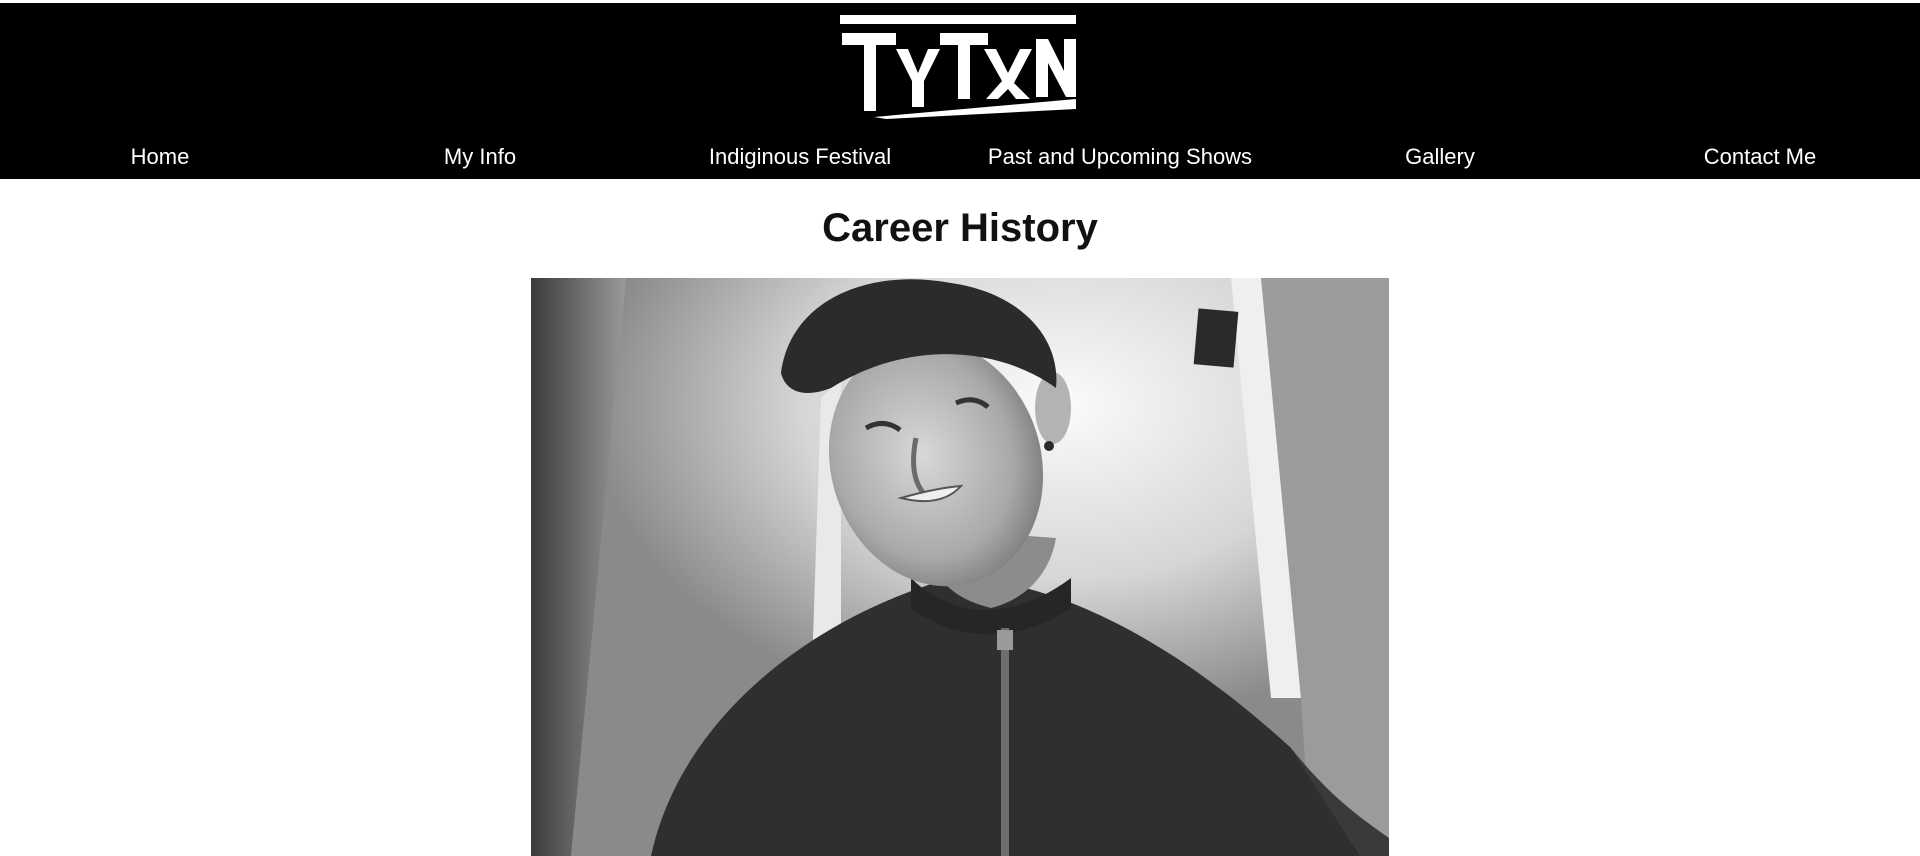 This screenshot has height=856, width=1920. Describe the element at coordinates (800, 157) in the screenshot. I see `nav-item-indiginous-festival: Indiginous Festival` at that location.